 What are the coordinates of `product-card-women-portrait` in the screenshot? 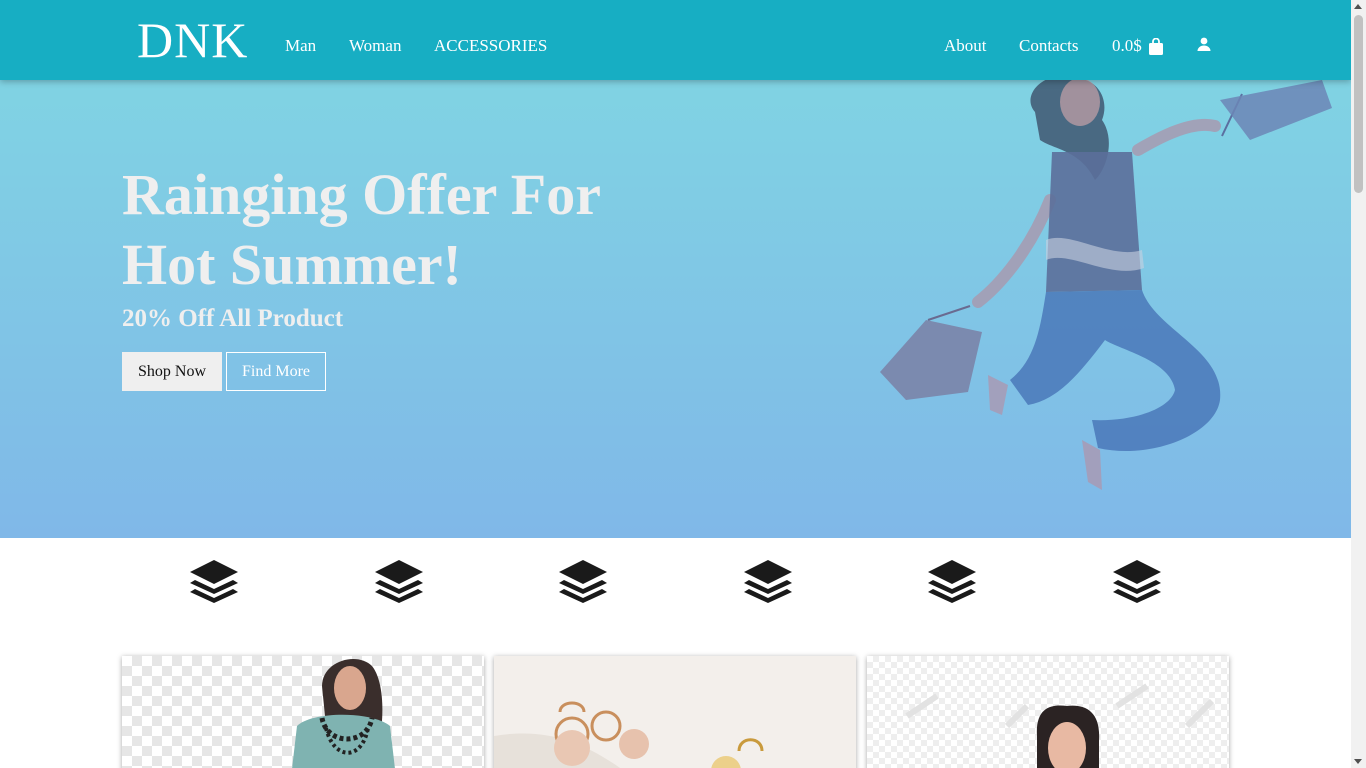 It's located at (1048, 712).